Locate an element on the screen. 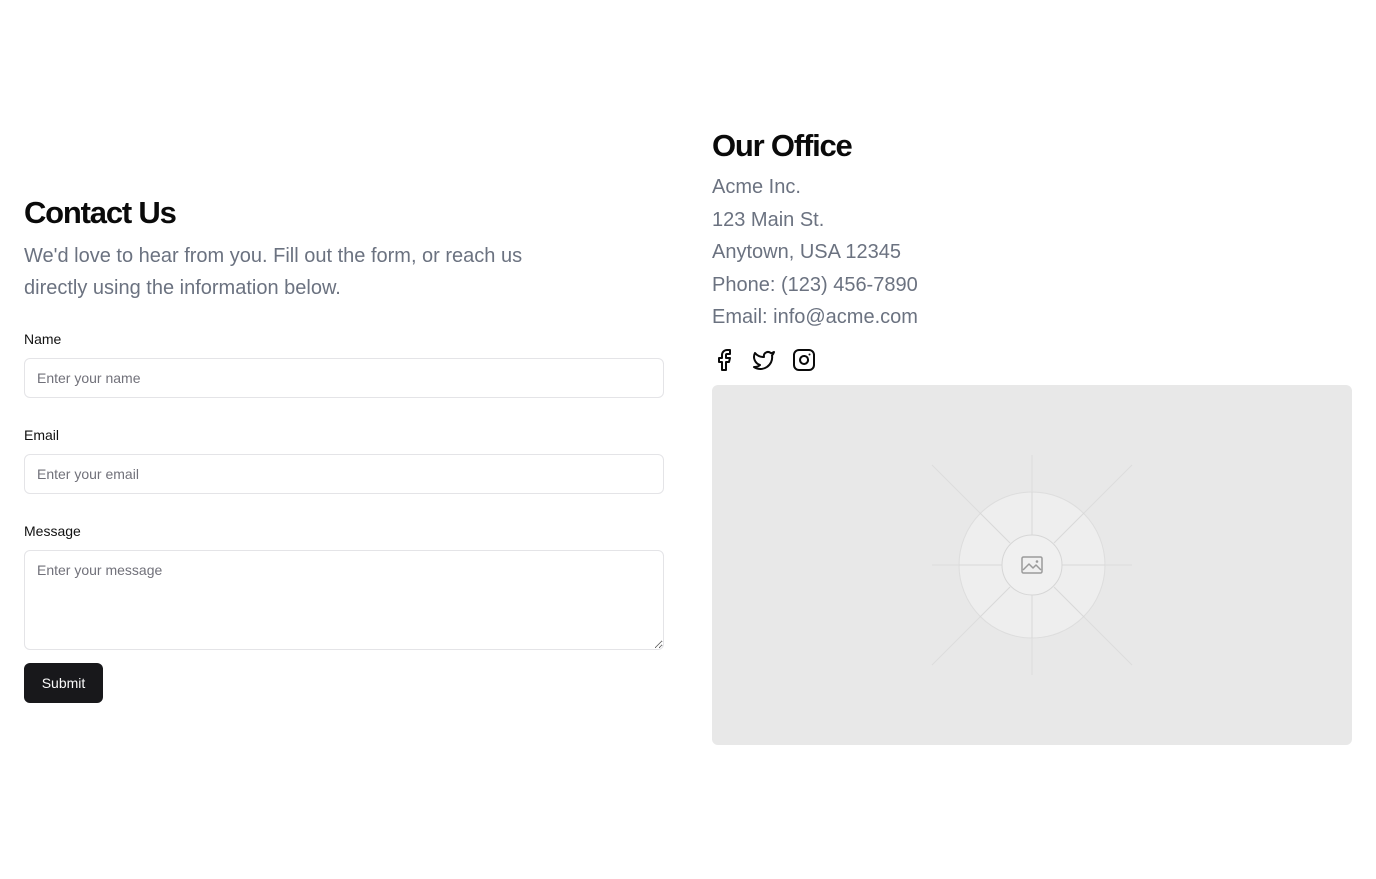  office-email: Email: info@acme.com is located at coordinates (815, 317).